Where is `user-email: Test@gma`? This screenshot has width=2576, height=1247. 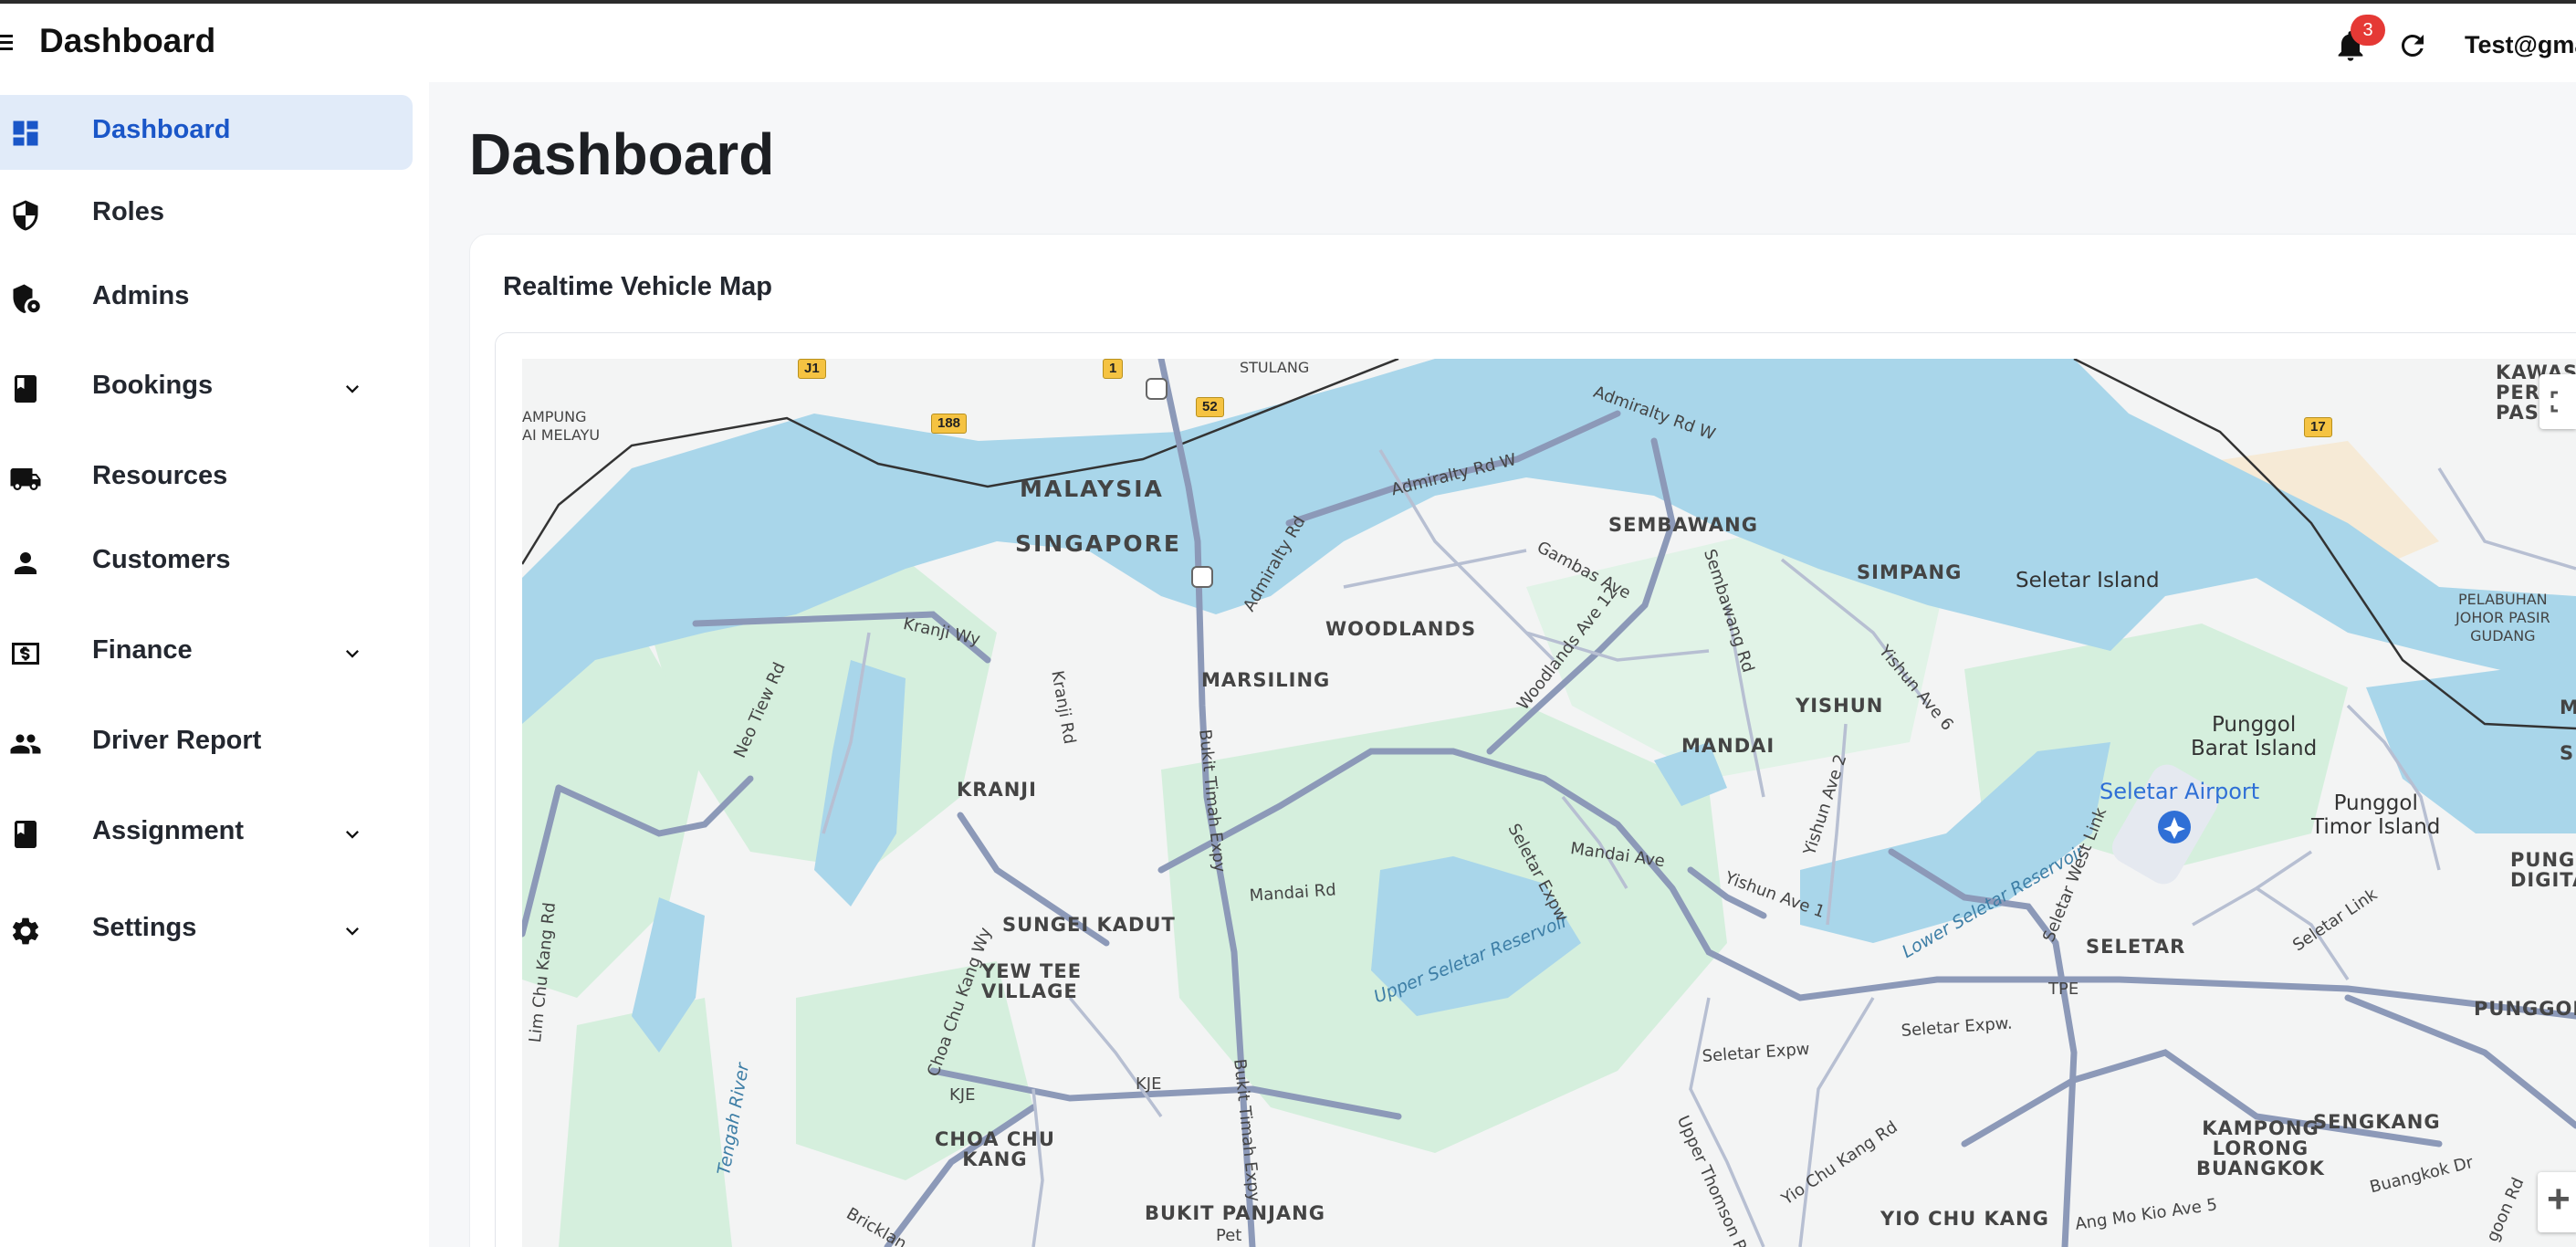
user-email: Test@gma is located at coordinates (2520, 45).